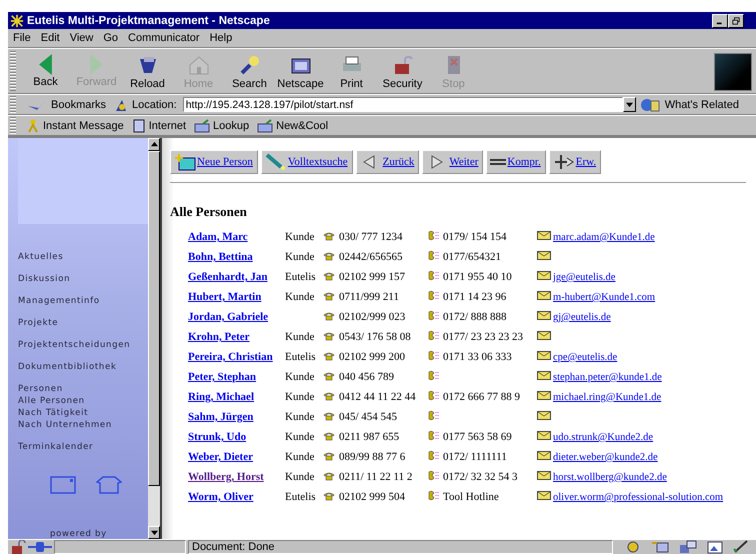 The image size is (756, 554). Describe the element at coordinates (154, 338) in the screenshot. I see `scrollbar` at that location.